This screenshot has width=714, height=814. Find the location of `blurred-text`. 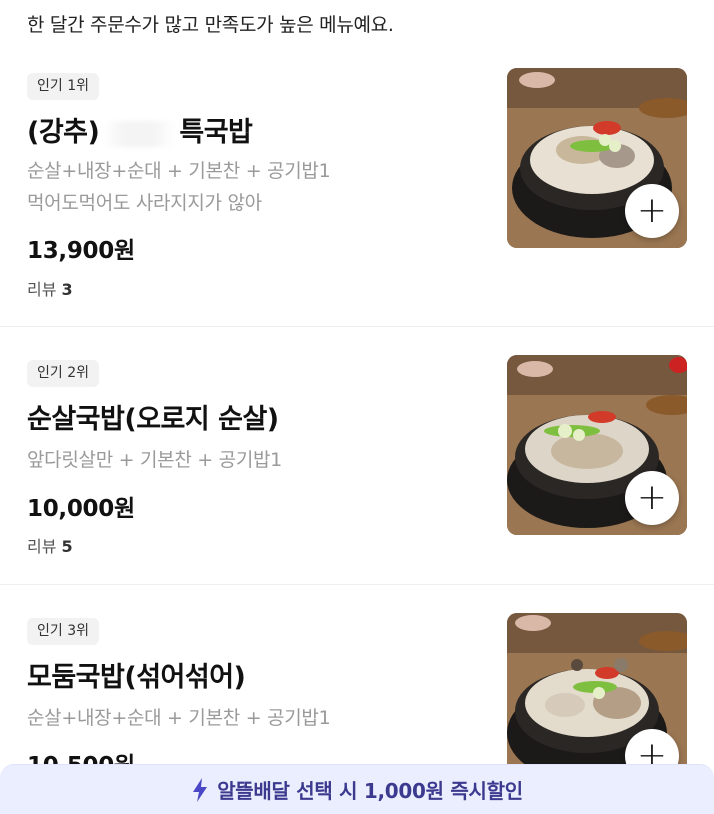

blurred-text is located at coordinates (139, 133).